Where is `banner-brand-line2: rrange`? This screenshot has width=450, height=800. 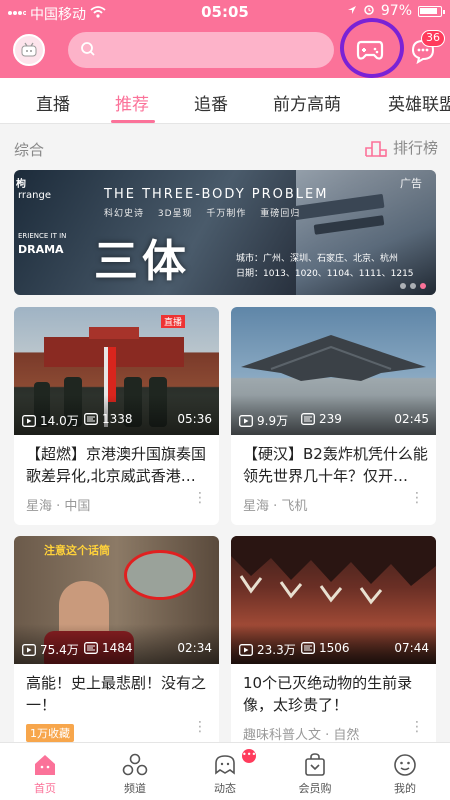 banner-brand-line2: rrange is located at coordinates (35, 195).